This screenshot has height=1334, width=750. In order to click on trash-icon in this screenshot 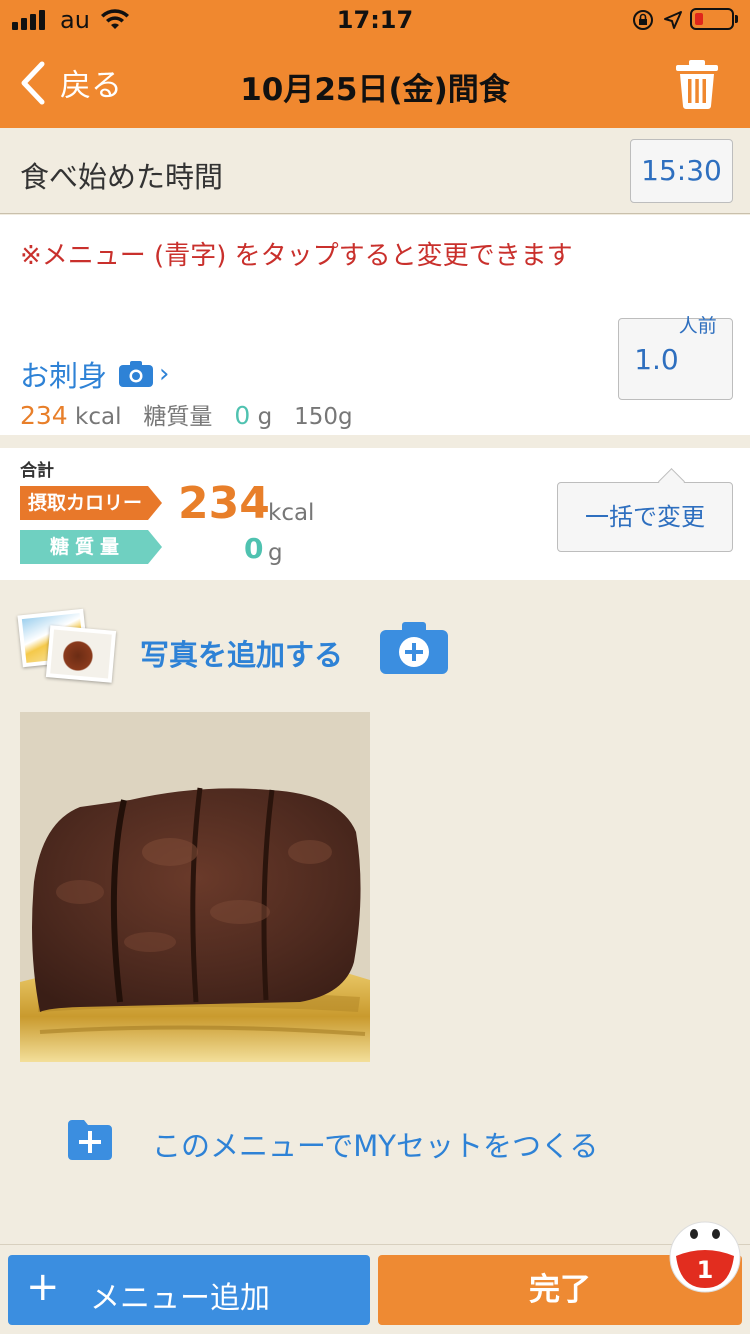, I will do `click(697, 84)`.